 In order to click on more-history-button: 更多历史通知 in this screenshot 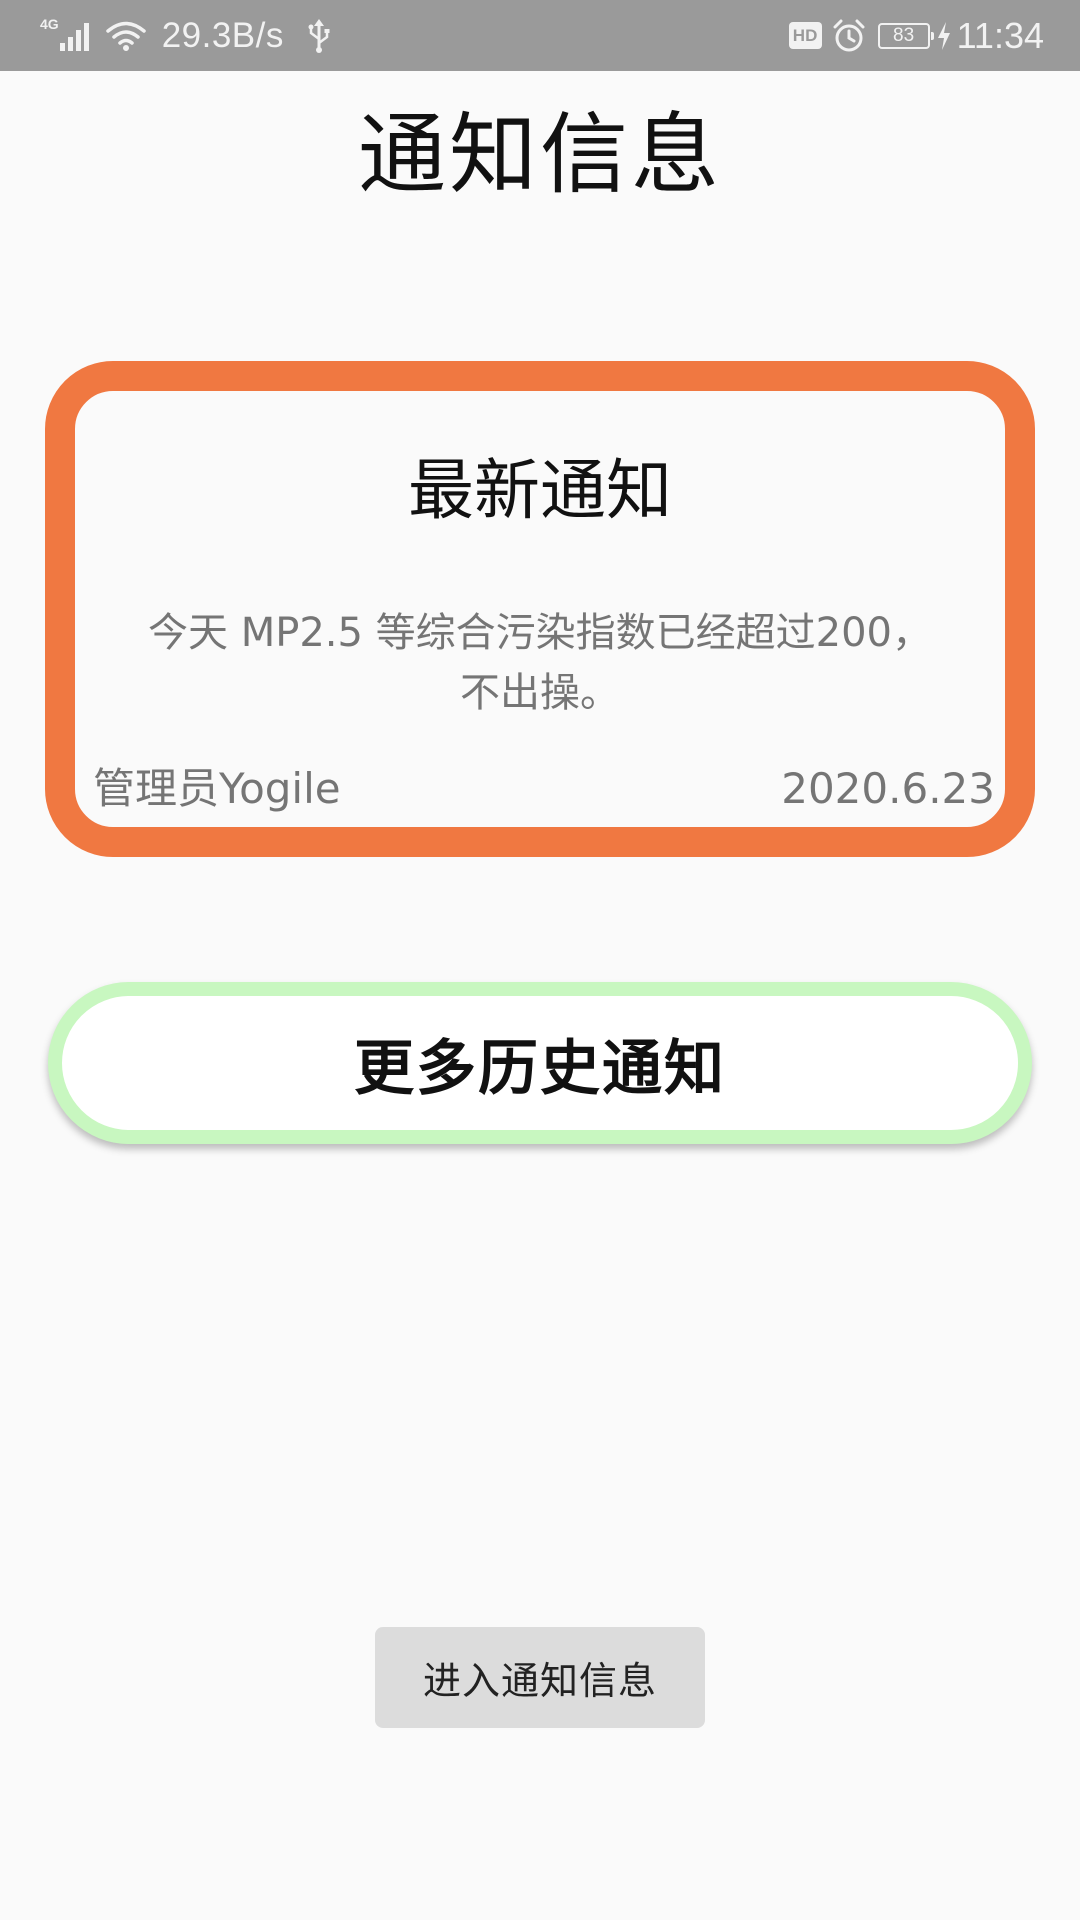, I will do `click(540, 1063)`.